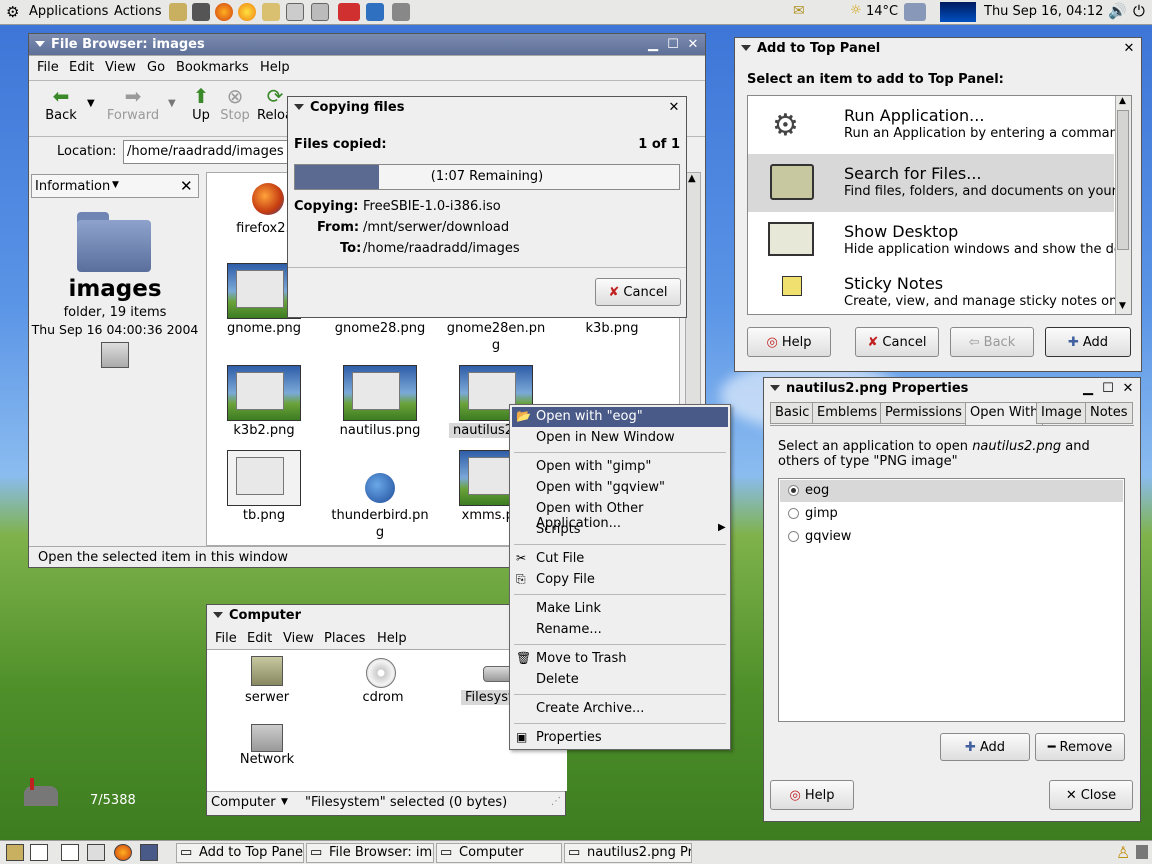 The width and height of the screenshot is (1152, 864). I want to click on actions-menu: Actions, so click(138, 11).